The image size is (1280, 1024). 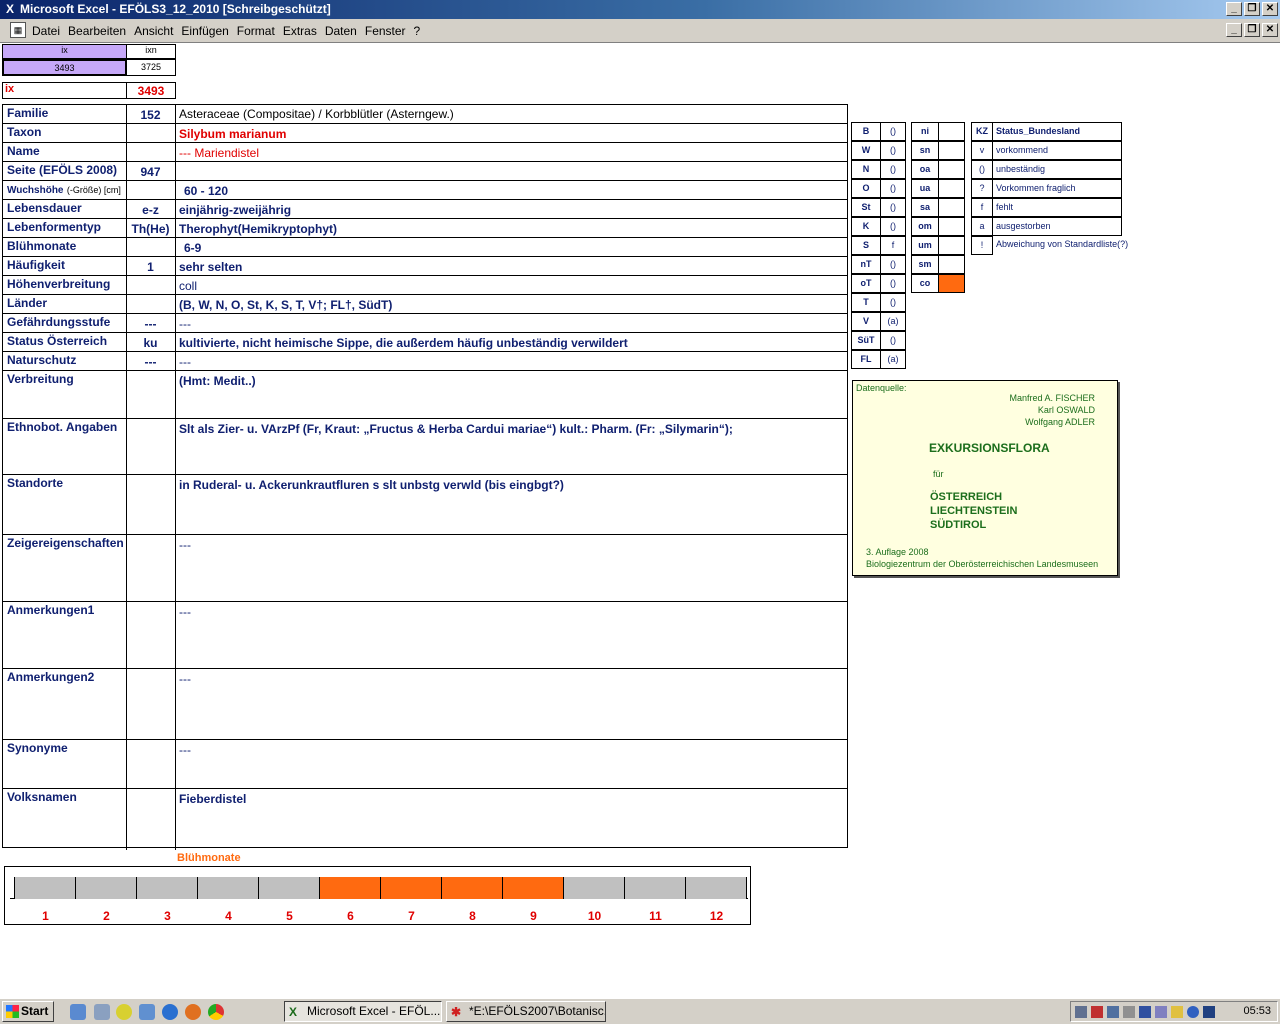 I want to click on hoehenstufe-code: ua, so click(x=925, y=188).